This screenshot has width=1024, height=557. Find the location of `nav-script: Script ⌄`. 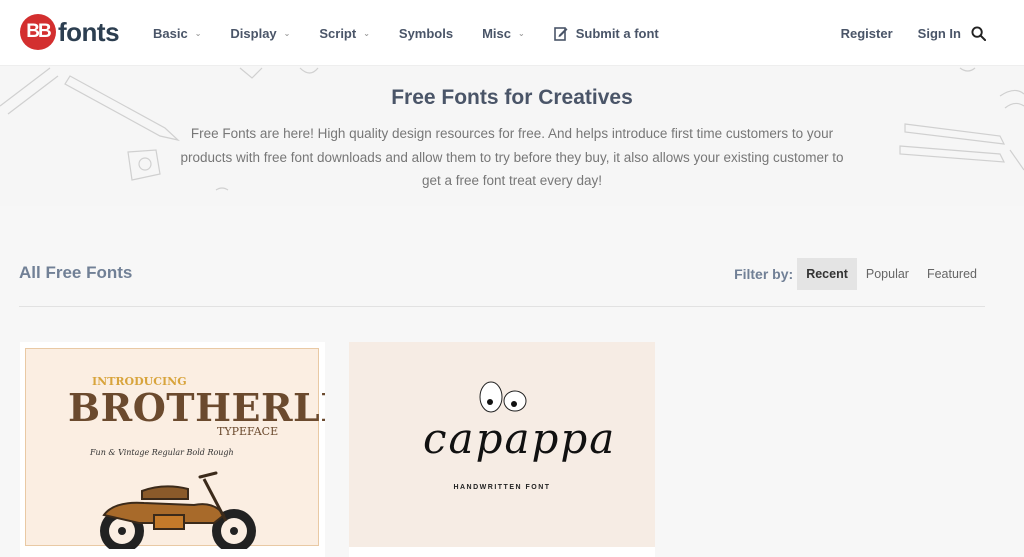

nav-script: Script ⌄ is located at coordinates (344, 33).